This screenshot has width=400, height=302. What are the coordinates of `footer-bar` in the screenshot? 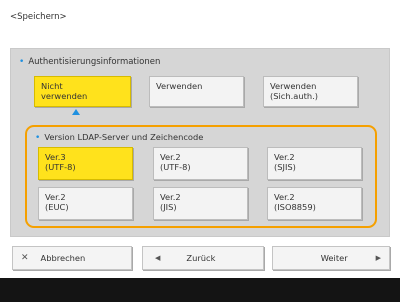 It's located at (200, 290).